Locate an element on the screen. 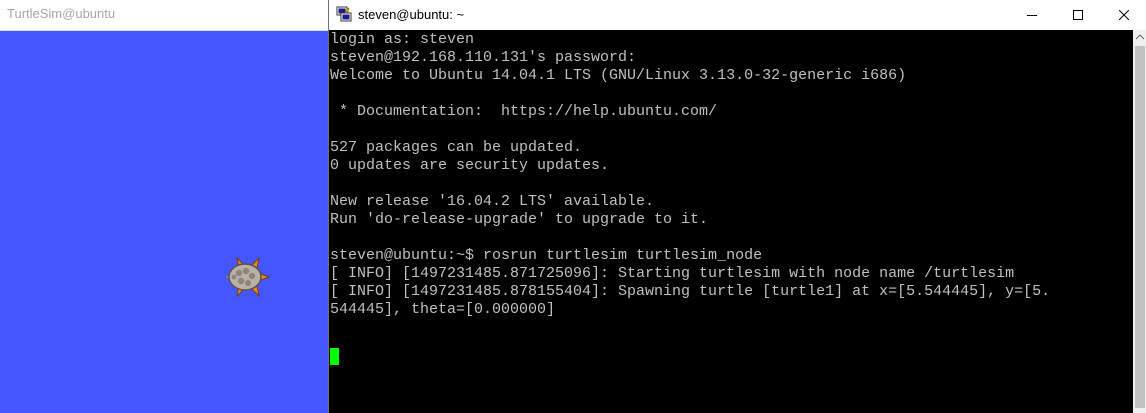 Image resolution: width=1146 pixels, height=413 pixels. close-icon is located at coordinates (1124, 15).